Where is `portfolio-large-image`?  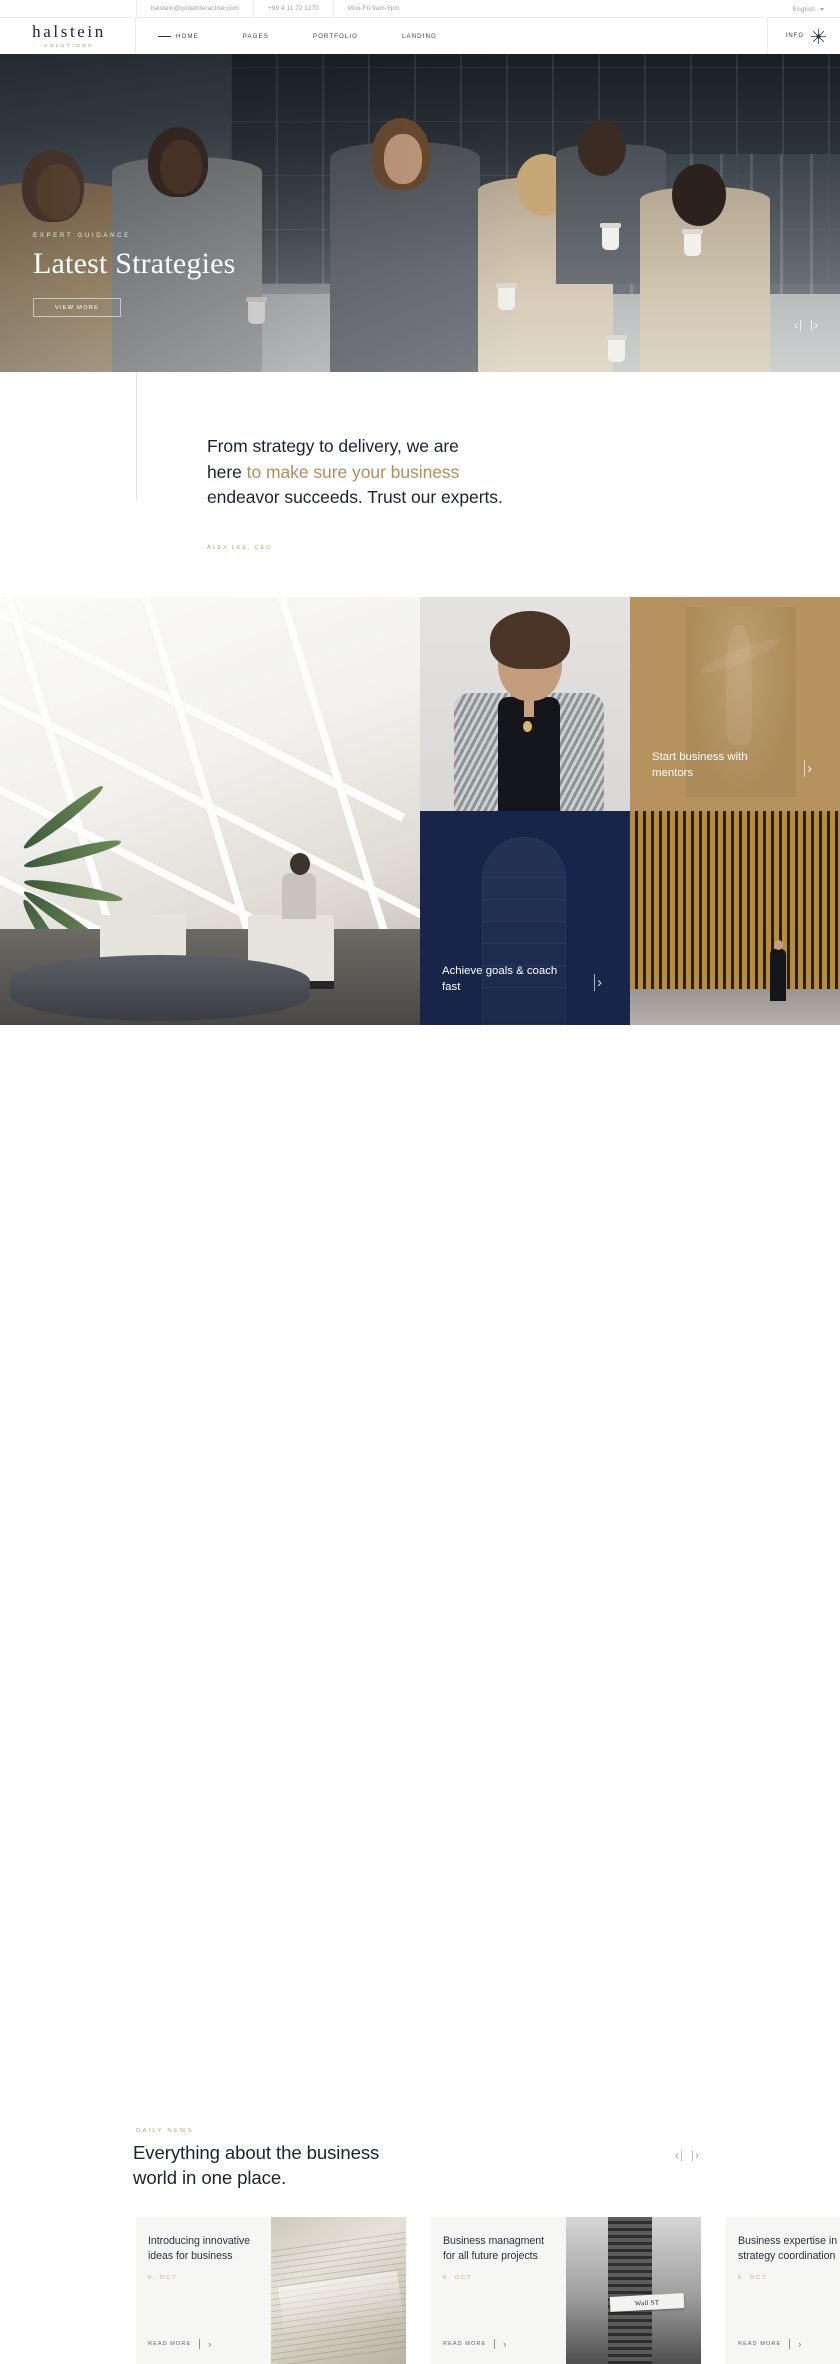
portfolio-large-image is located at coordinates (210, 811).